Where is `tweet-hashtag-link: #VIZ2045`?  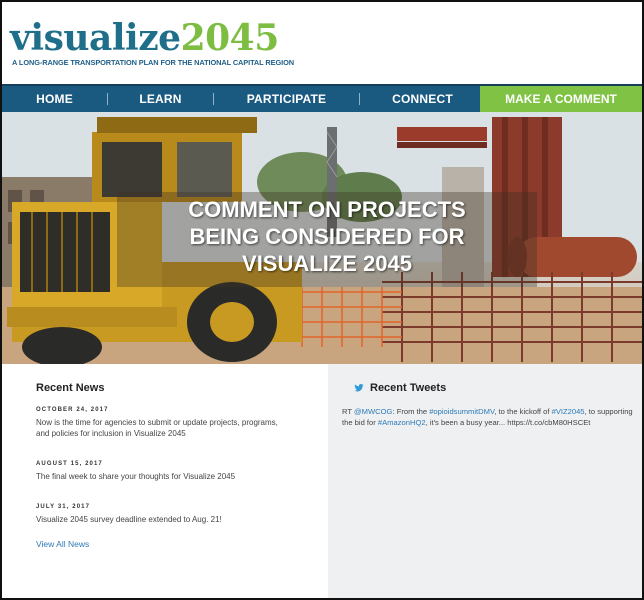
tweet-hashtag-link: #VIZ2045 is located at coordinates (568, 411).